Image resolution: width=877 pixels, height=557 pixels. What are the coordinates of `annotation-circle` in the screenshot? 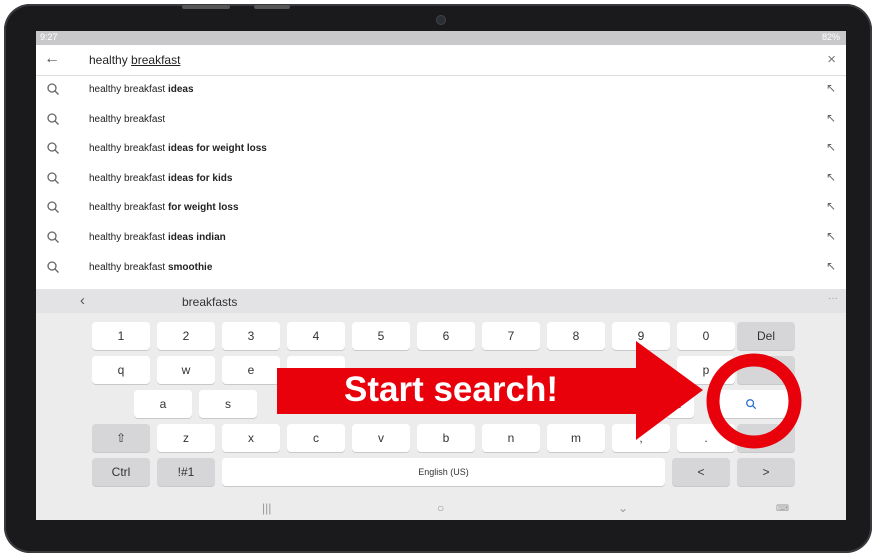 It's located at (754, 401).